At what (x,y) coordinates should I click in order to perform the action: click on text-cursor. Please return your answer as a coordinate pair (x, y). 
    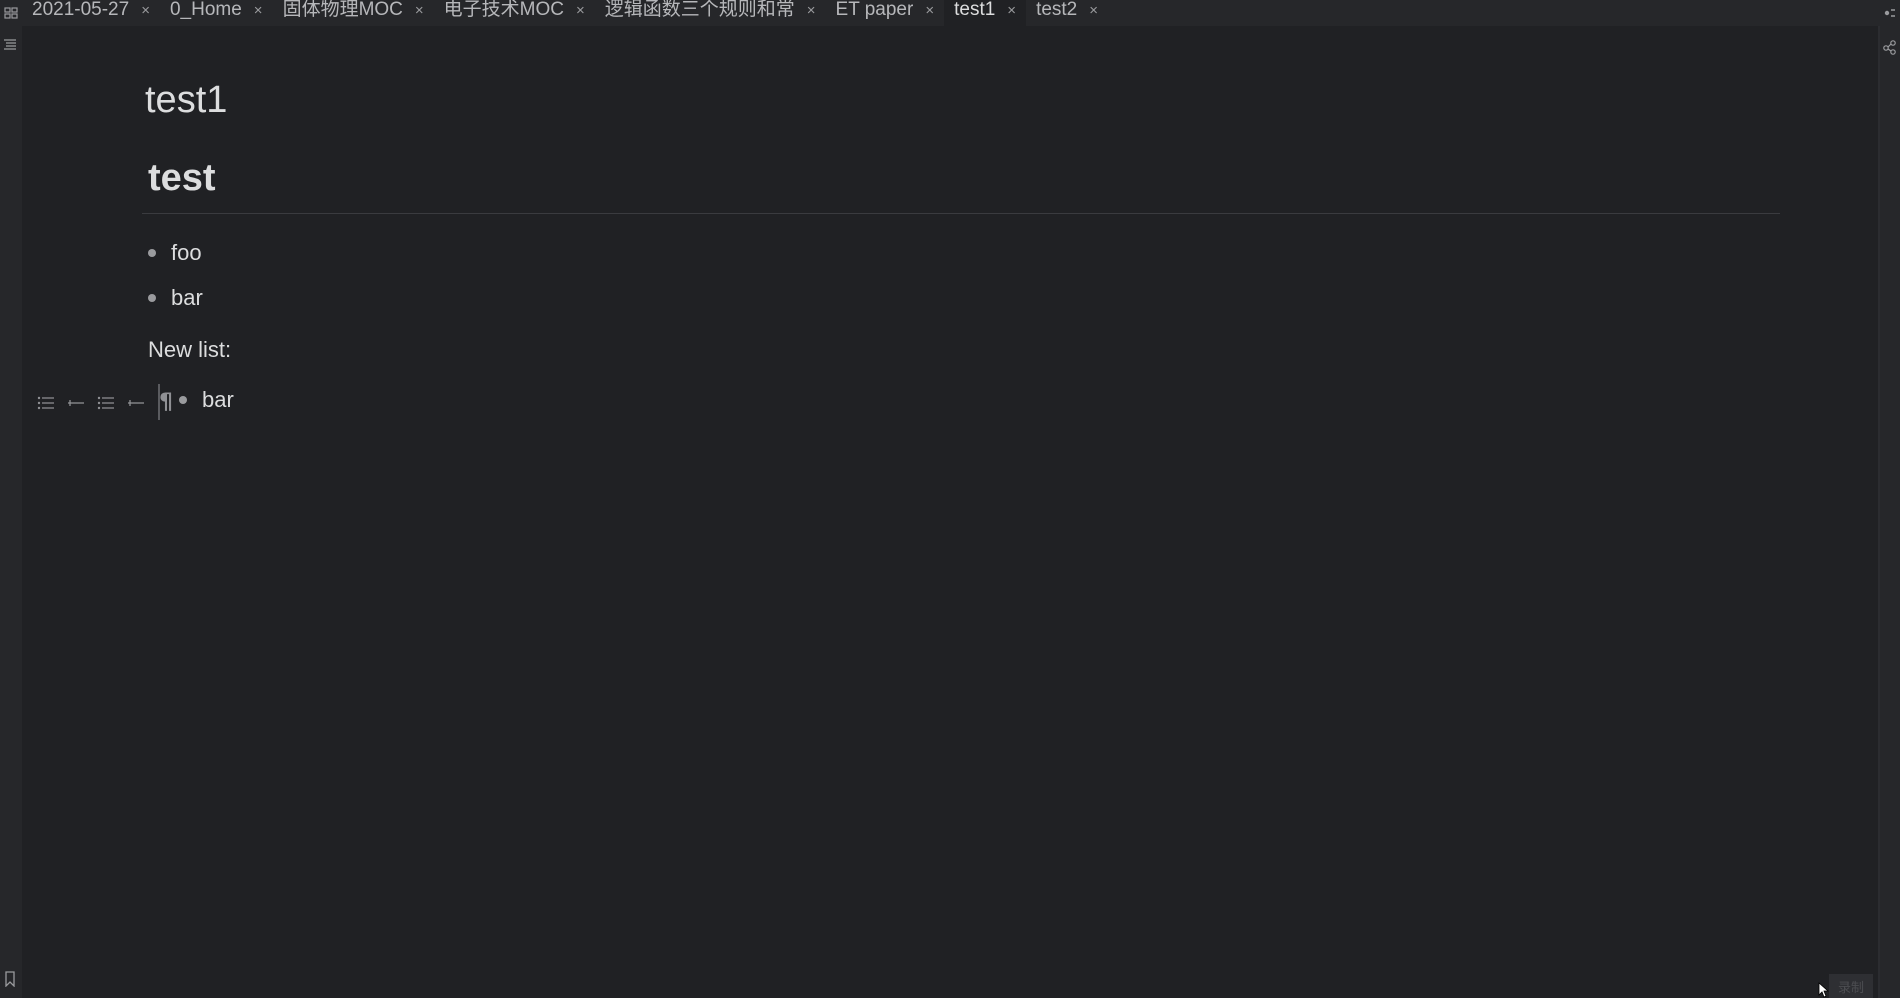
    Looking at the image, I should click on (159, 402).